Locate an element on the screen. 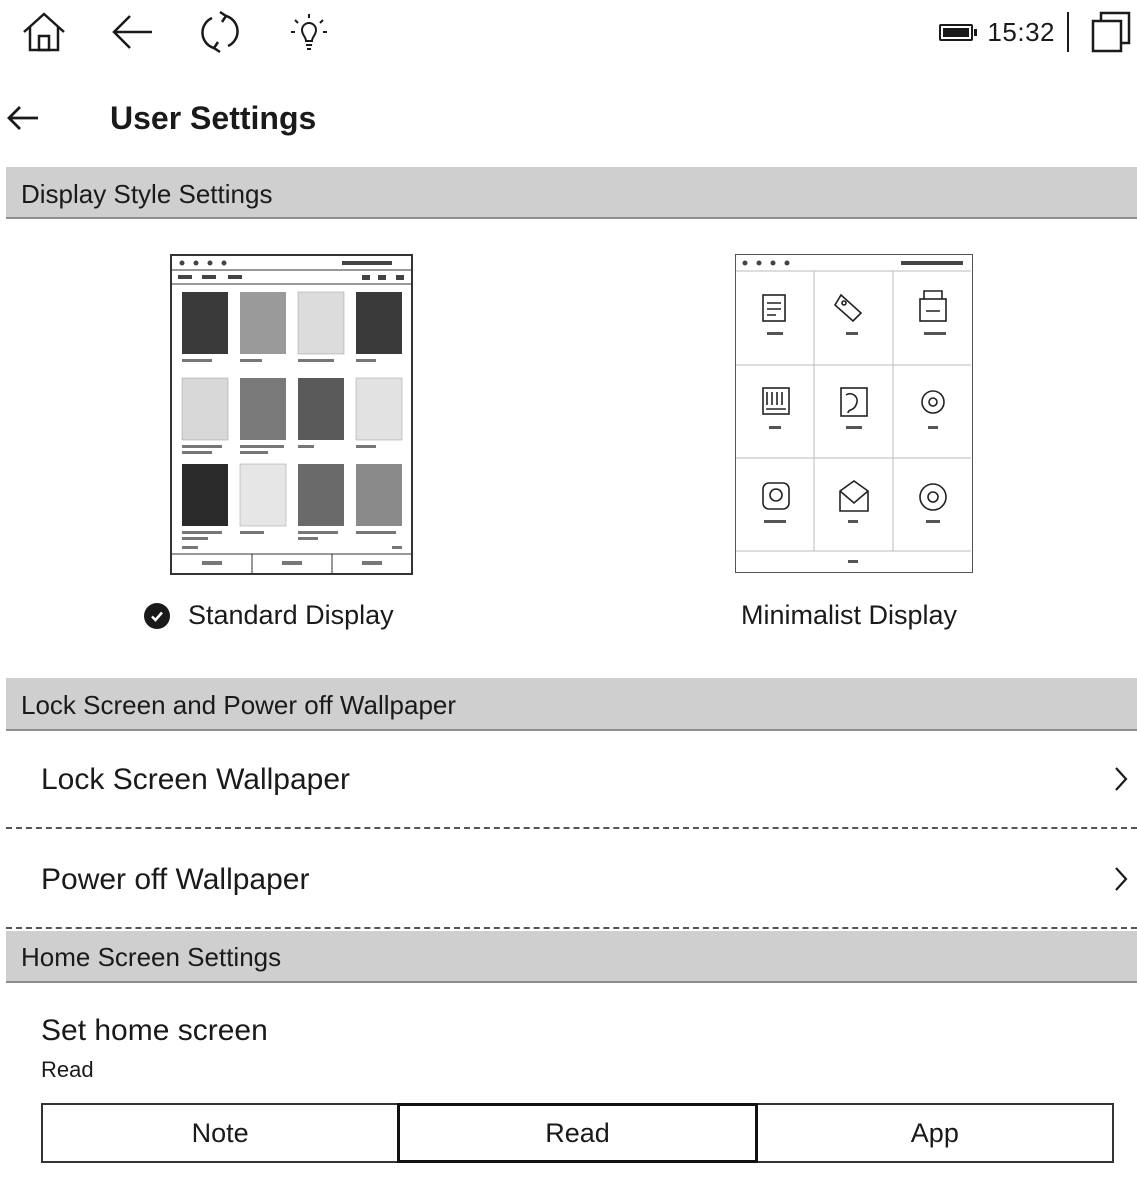 This screenshot has height=1189, width=1137. power-off-wallpaper-label: Power off Wallpaper is located at coordinates (175, 879).